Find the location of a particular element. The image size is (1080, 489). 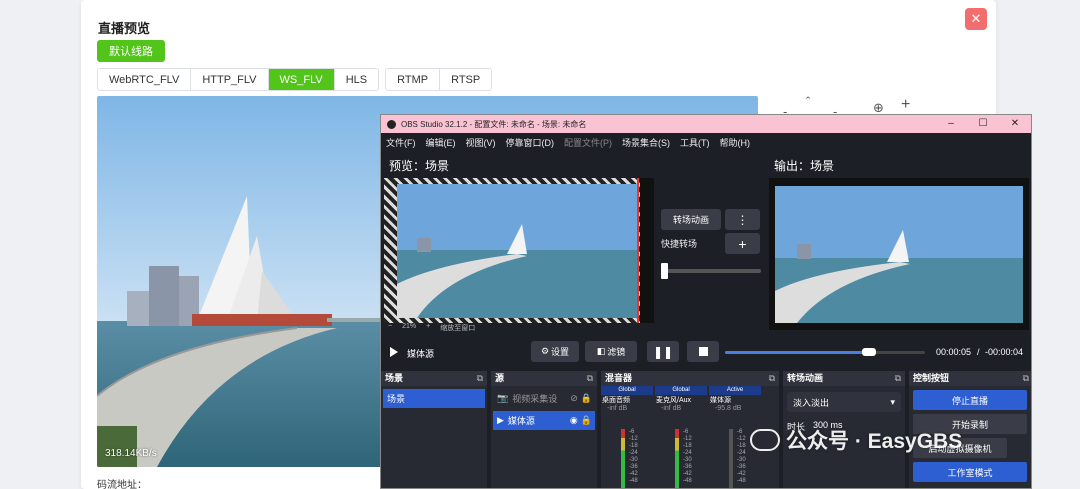

menu-scene-collection: 场景集合(S) is located at coordinates (646, 142).